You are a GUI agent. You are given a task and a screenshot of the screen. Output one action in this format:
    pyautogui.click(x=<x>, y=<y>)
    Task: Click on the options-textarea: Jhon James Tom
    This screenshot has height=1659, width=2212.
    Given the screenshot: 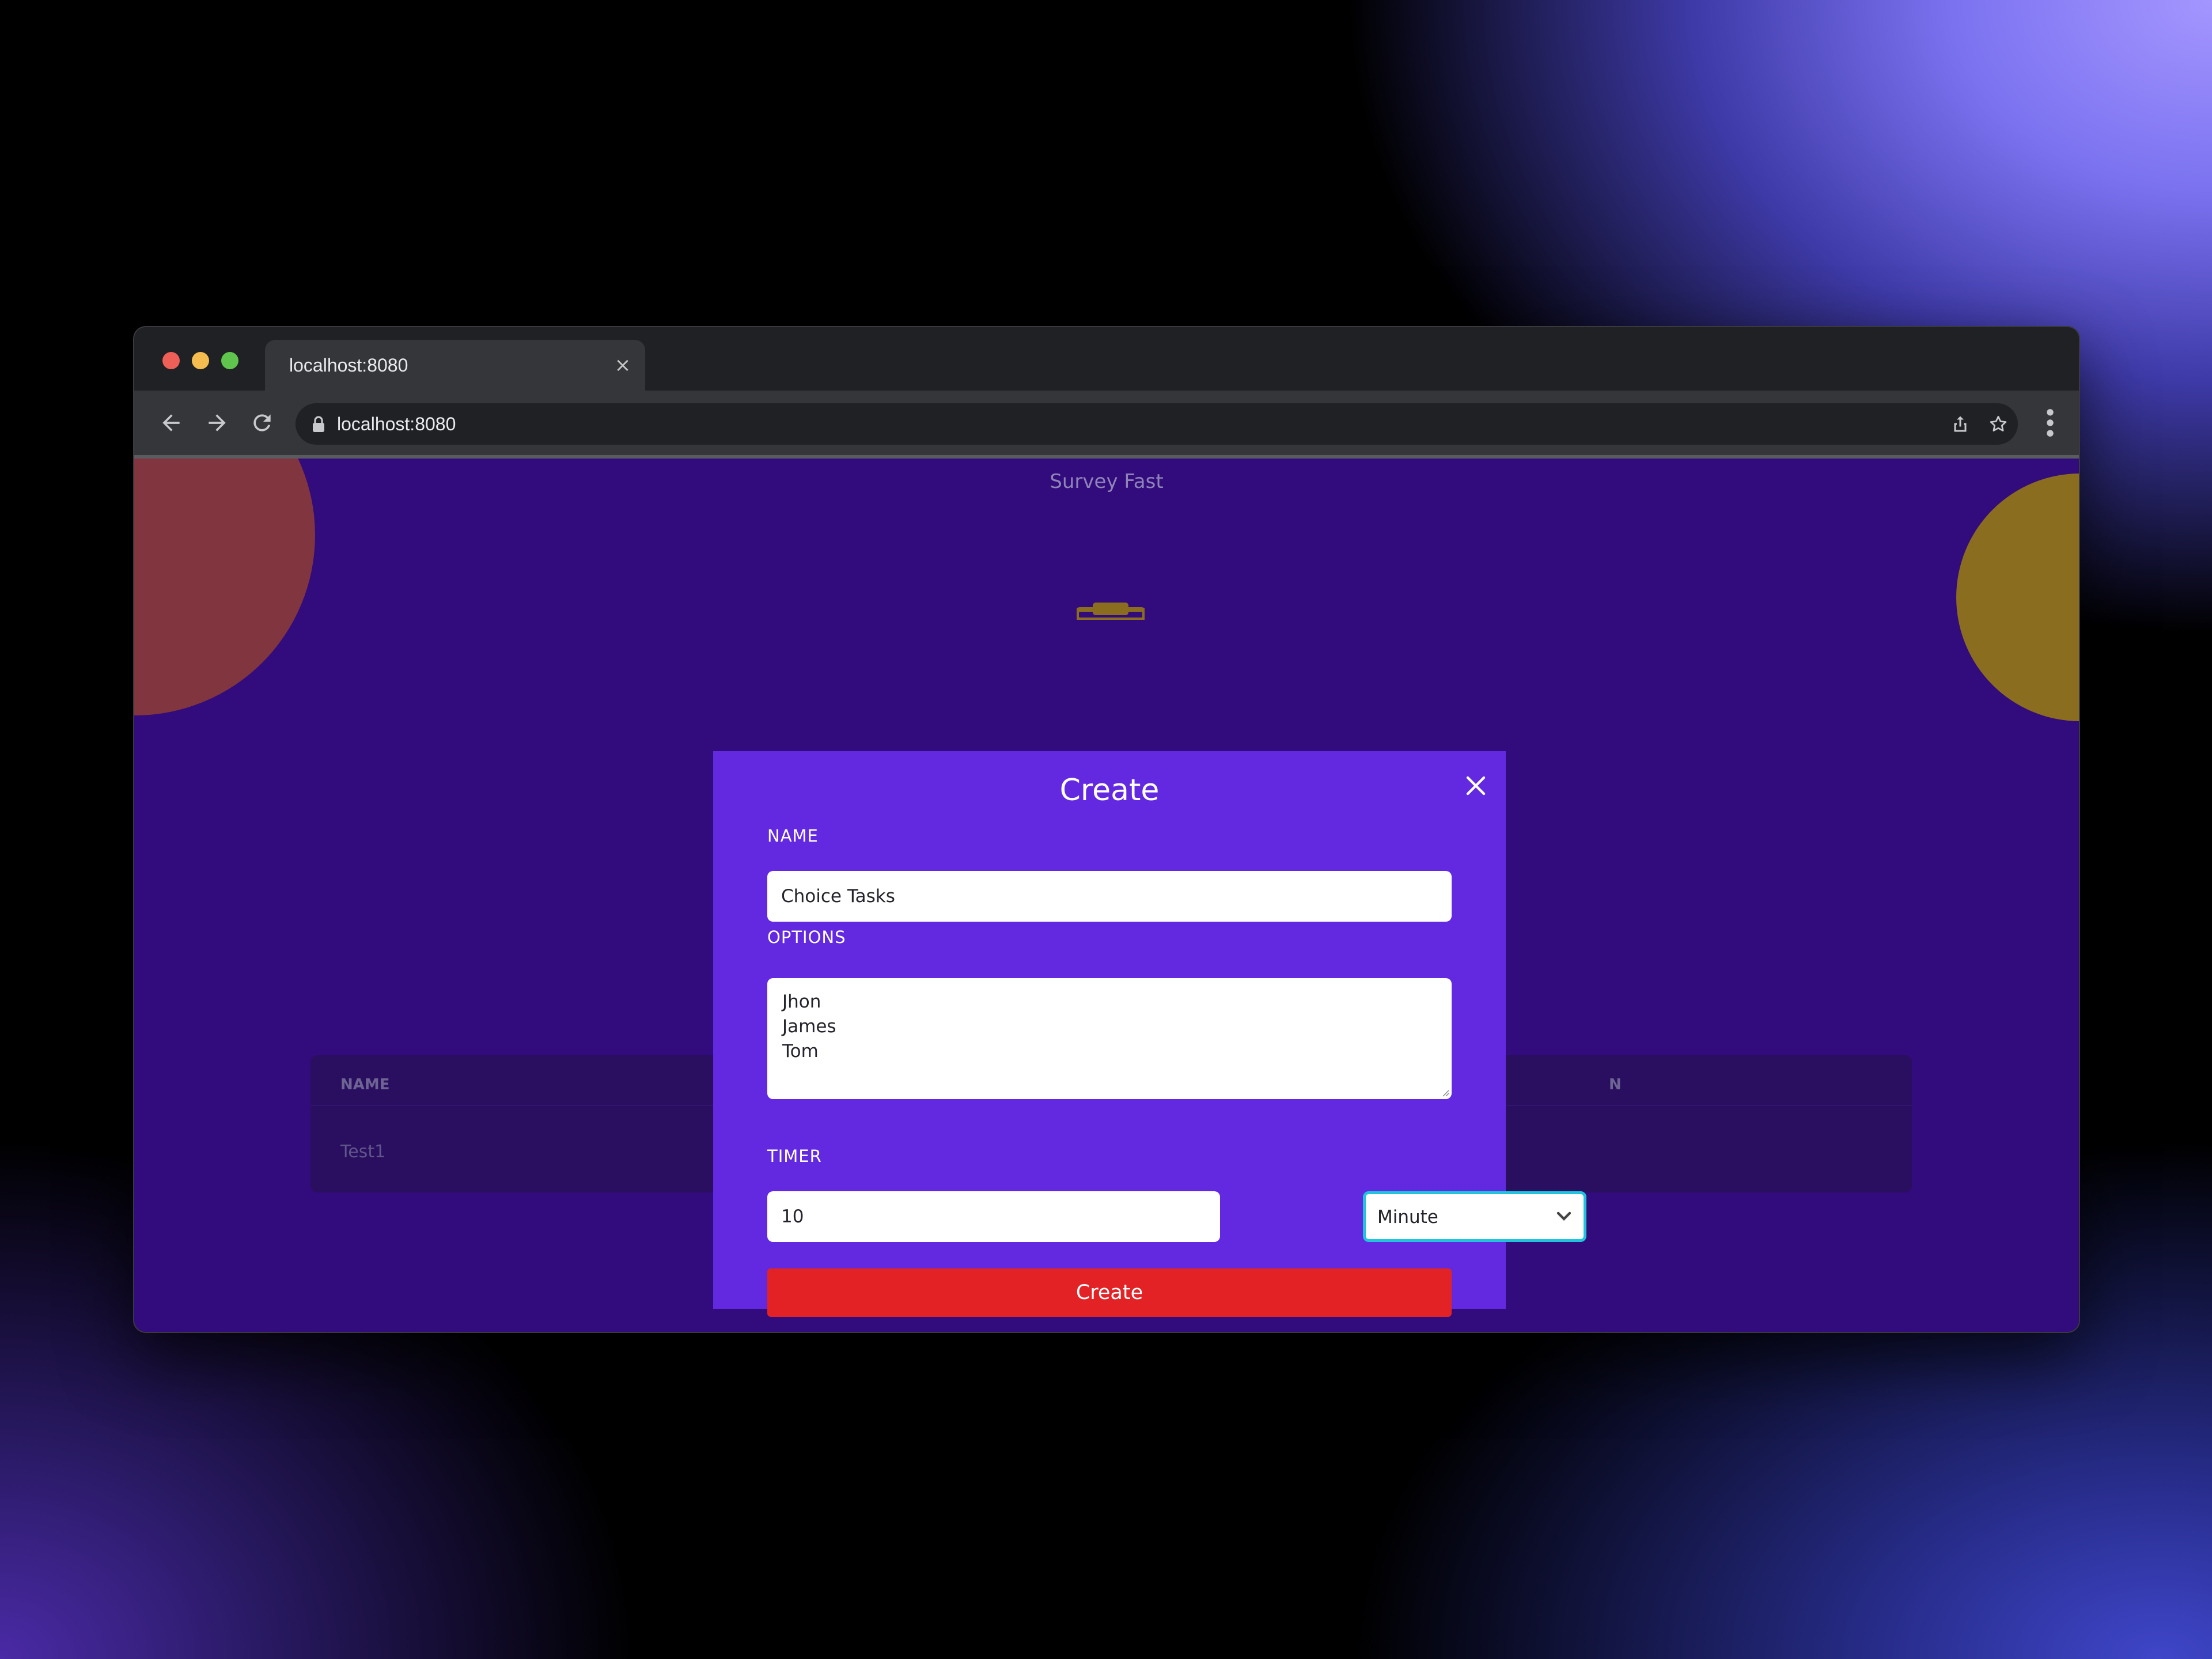 What is the action you would take?
    pyautogui.click(x=1109, y=1038)
    